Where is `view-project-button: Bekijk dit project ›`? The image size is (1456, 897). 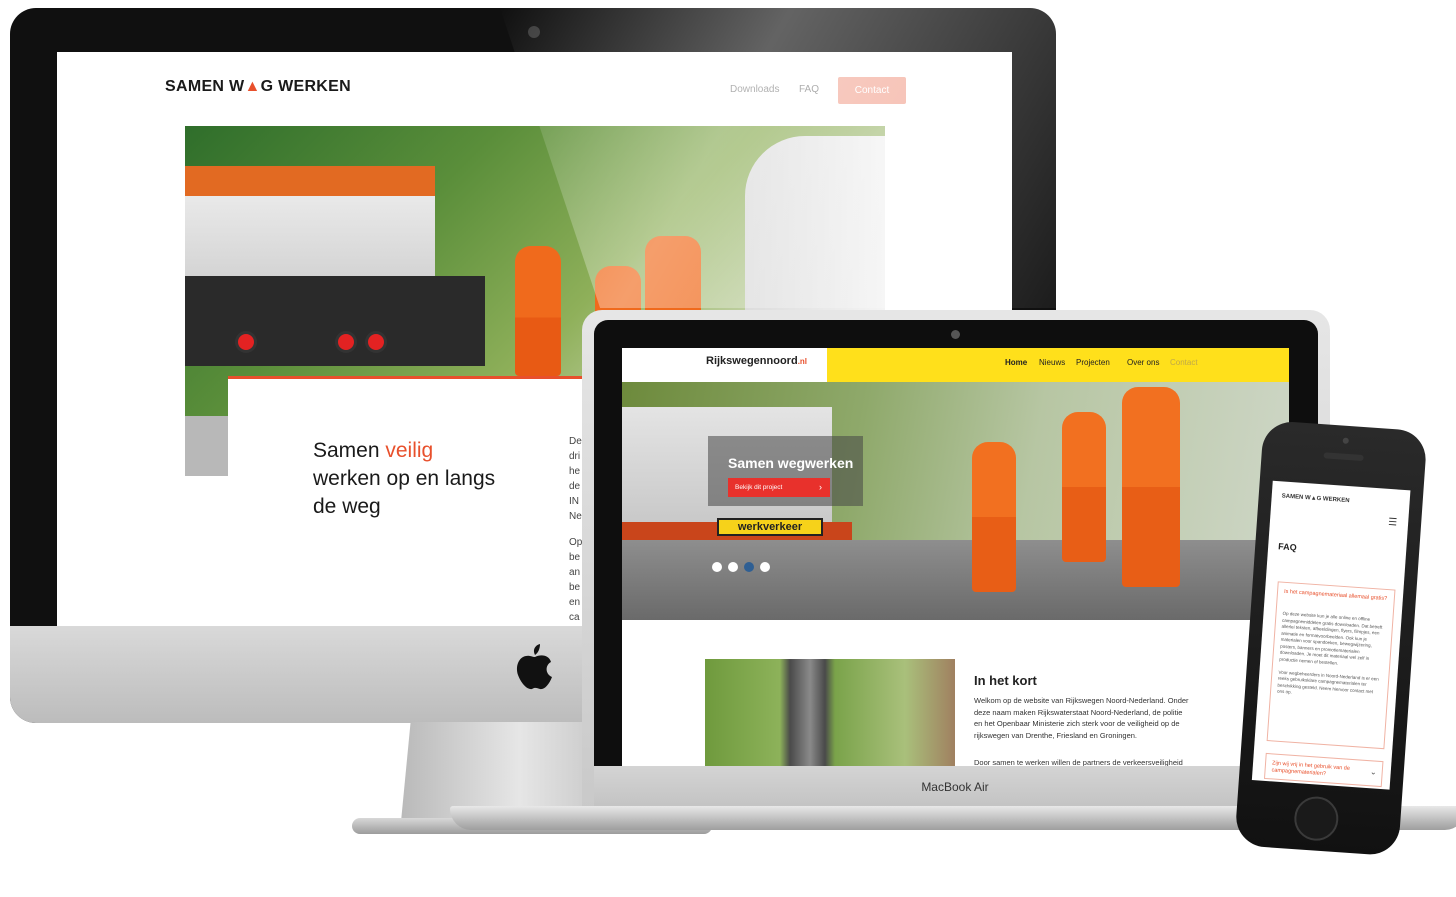 view-project-button: Bekijk dit project › is located at coordinates (779, 487).